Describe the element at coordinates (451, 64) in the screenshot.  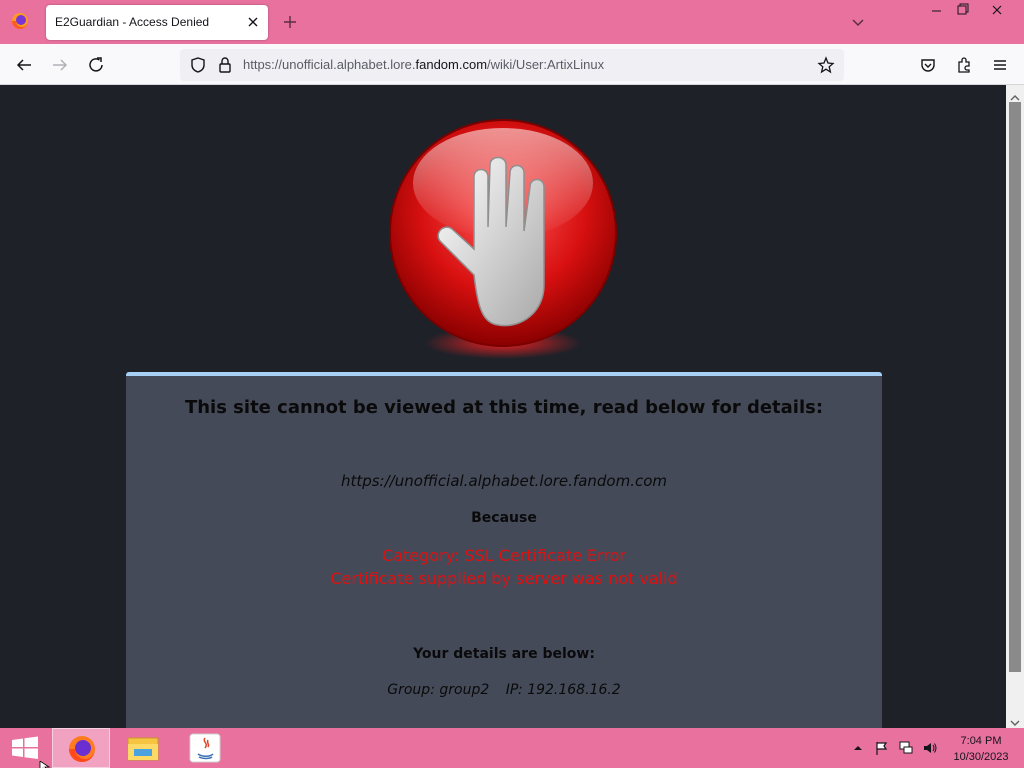
I see `url-domain: fandom.com` at that location.